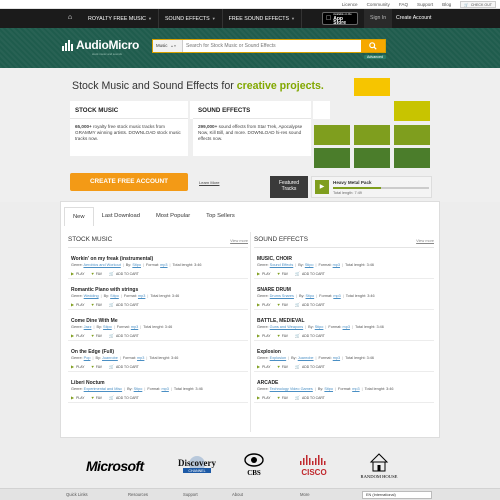 Image resolution: width=500 pixels, height=500 pixels. What do you see at coordinates (274, 259) in the screenshot?
I see `track-title: MUSIC, CHOIR` at bounding box center [274, 259].